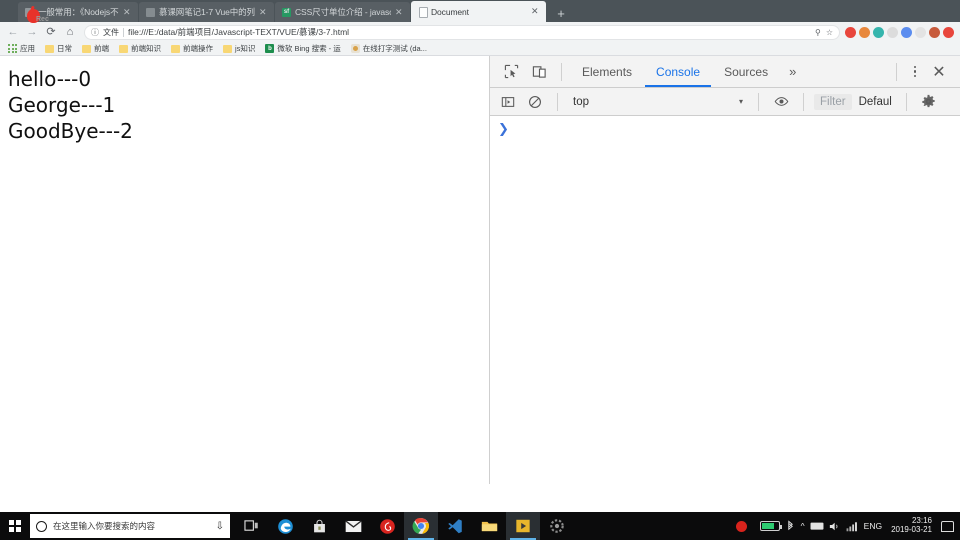 Image resolution: width=960 pixels, height=540 pixels. Describe the element at coordinates (818, 32) in the screenshot. I see `zoom-icon: ⚲` at that location.